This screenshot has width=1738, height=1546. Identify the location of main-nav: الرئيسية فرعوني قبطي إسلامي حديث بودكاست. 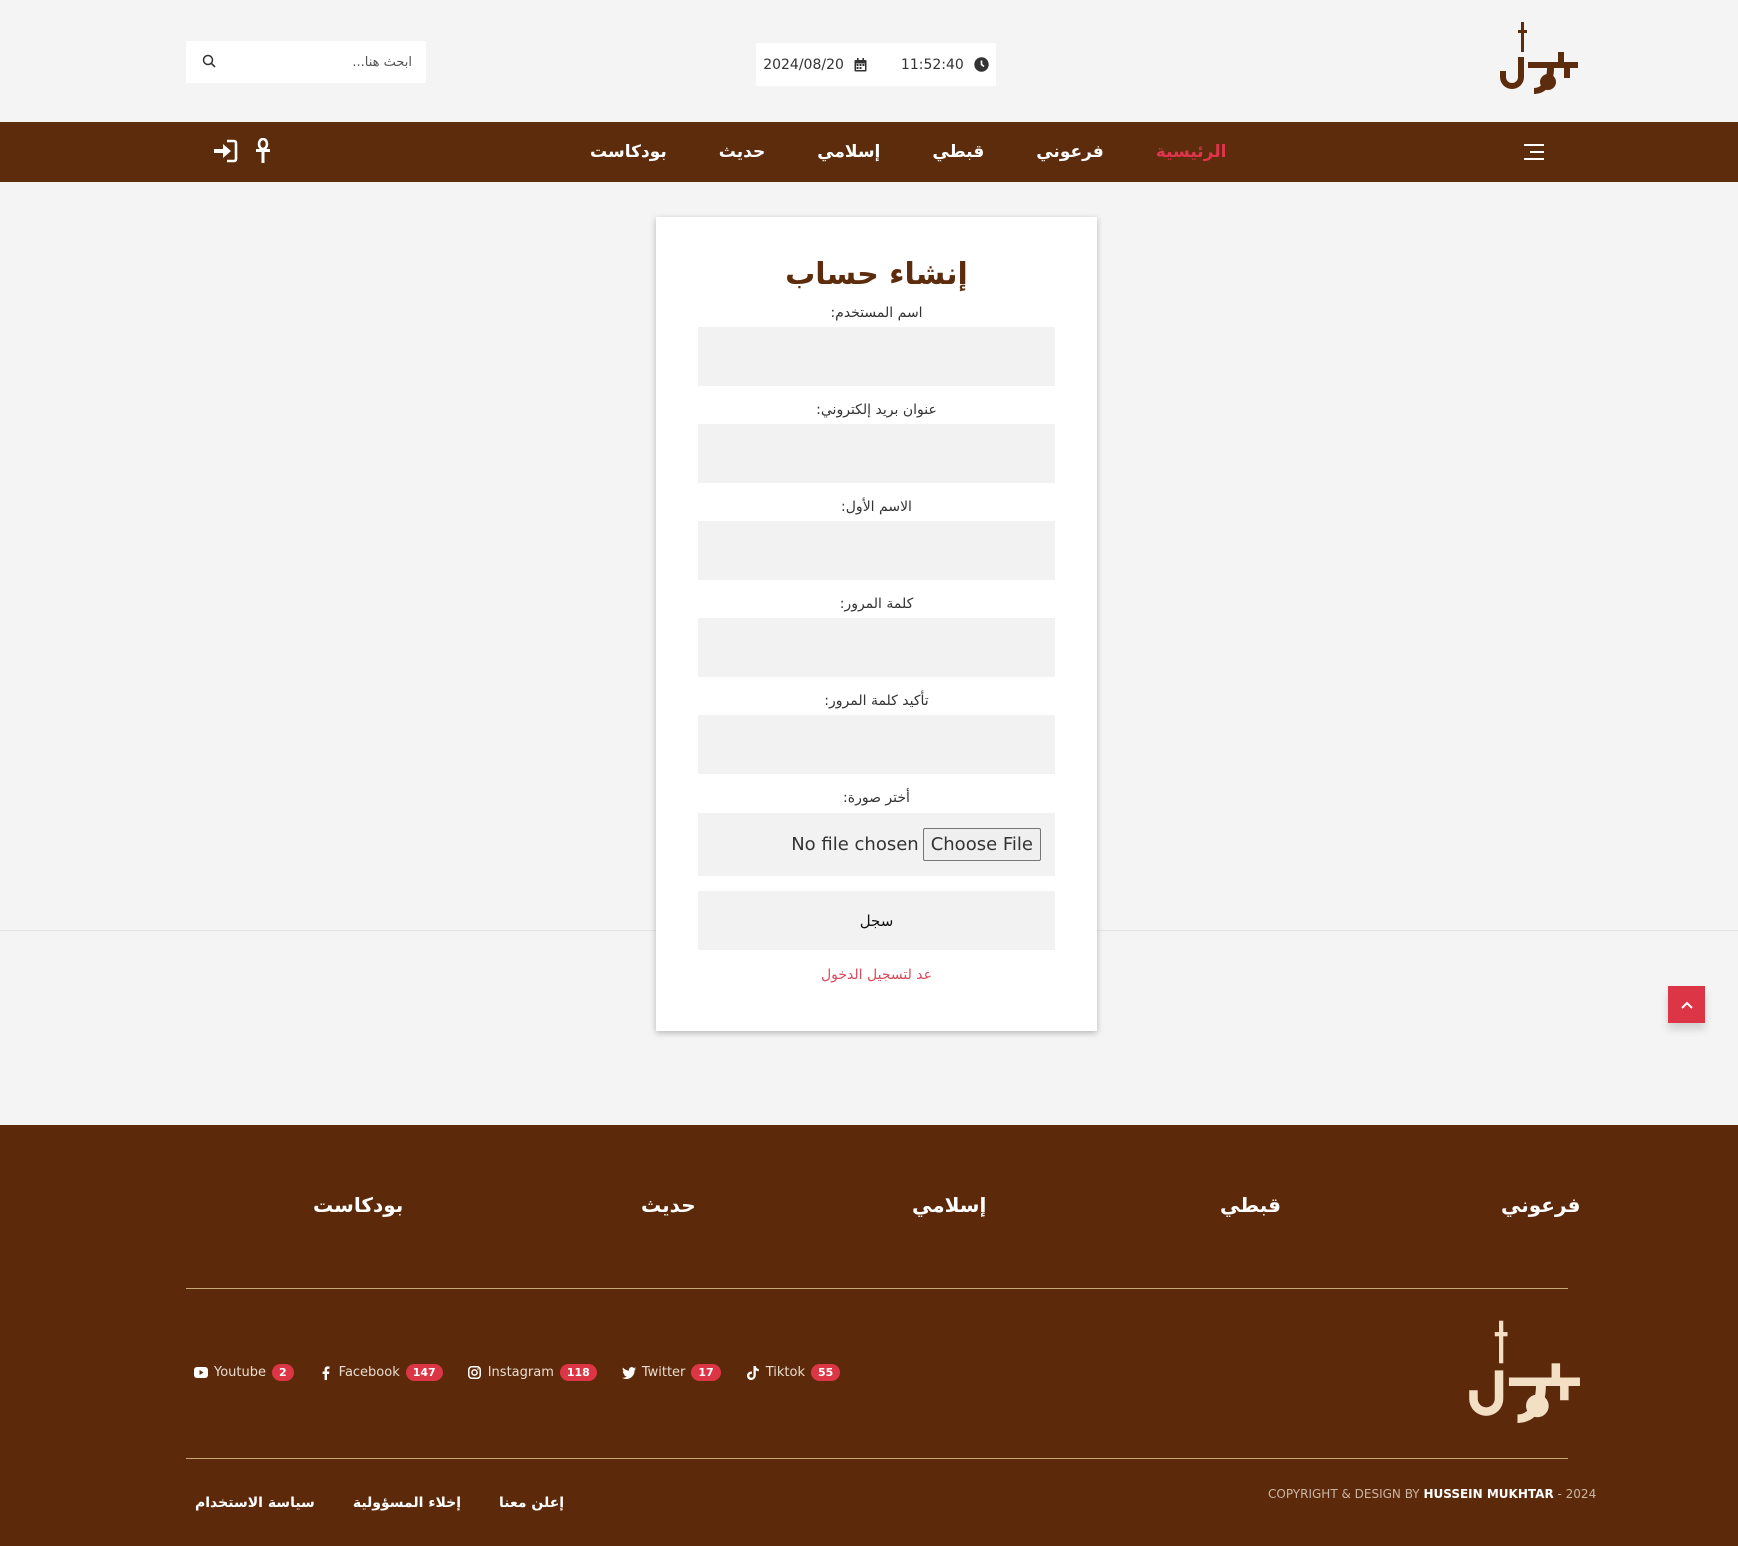
(869, 152).